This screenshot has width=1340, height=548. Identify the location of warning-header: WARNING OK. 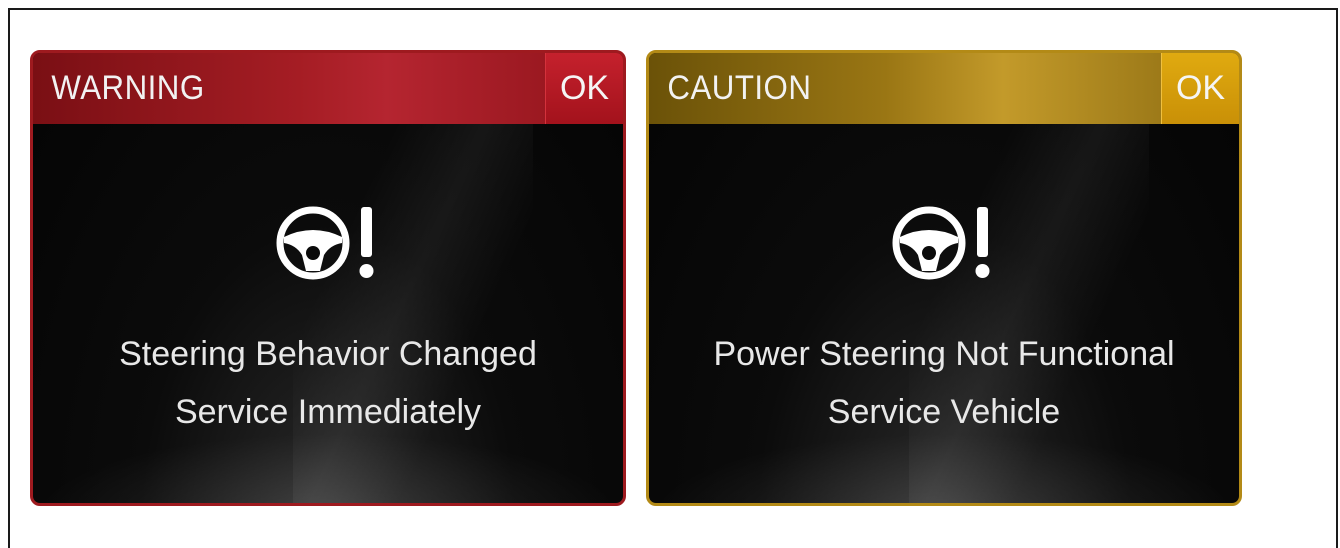
(328, 88).